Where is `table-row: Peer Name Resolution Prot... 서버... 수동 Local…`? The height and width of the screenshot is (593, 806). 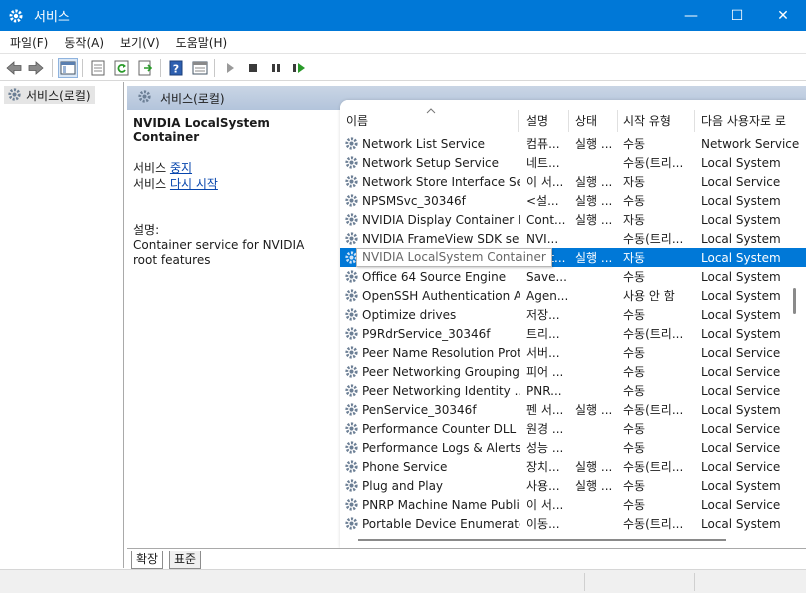 table-row: Peer Name Resolution Prot... 서버... 수동 Local… is located at coordinates (573, 352).